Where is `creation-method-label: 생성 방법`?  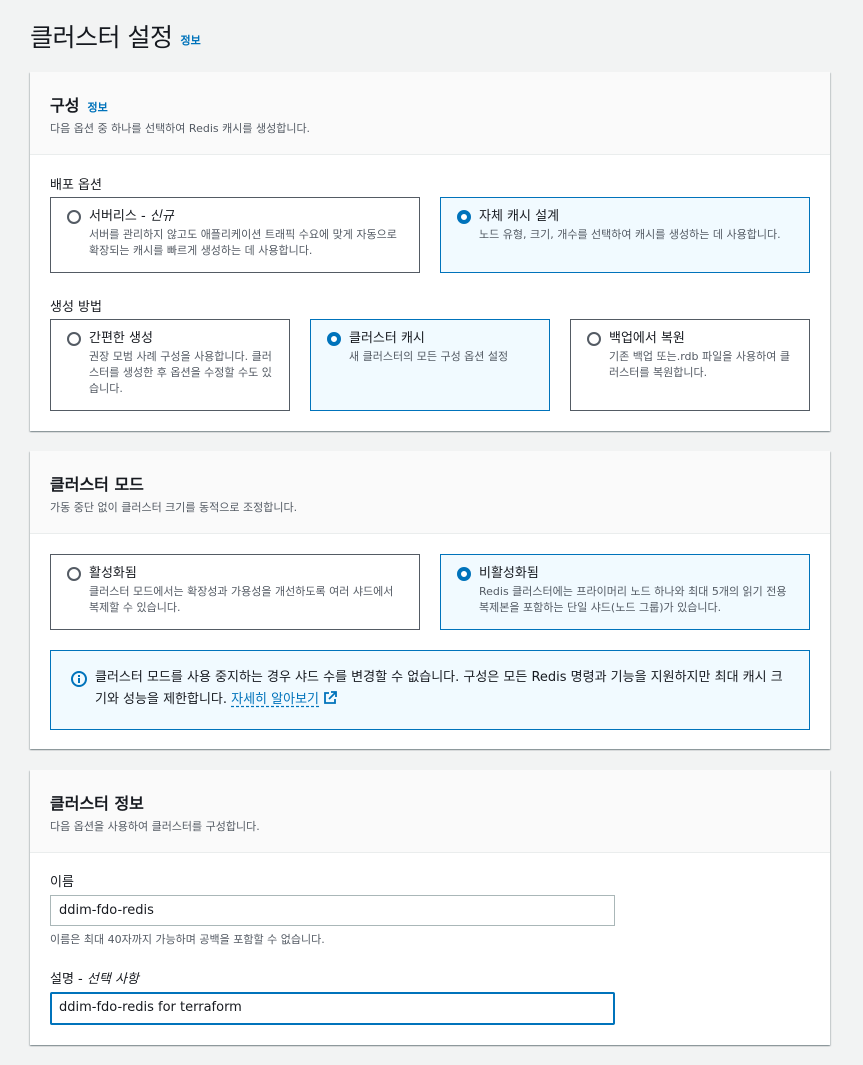
creation-method-label: 생성 방법 is located at coordinates (76, 307).